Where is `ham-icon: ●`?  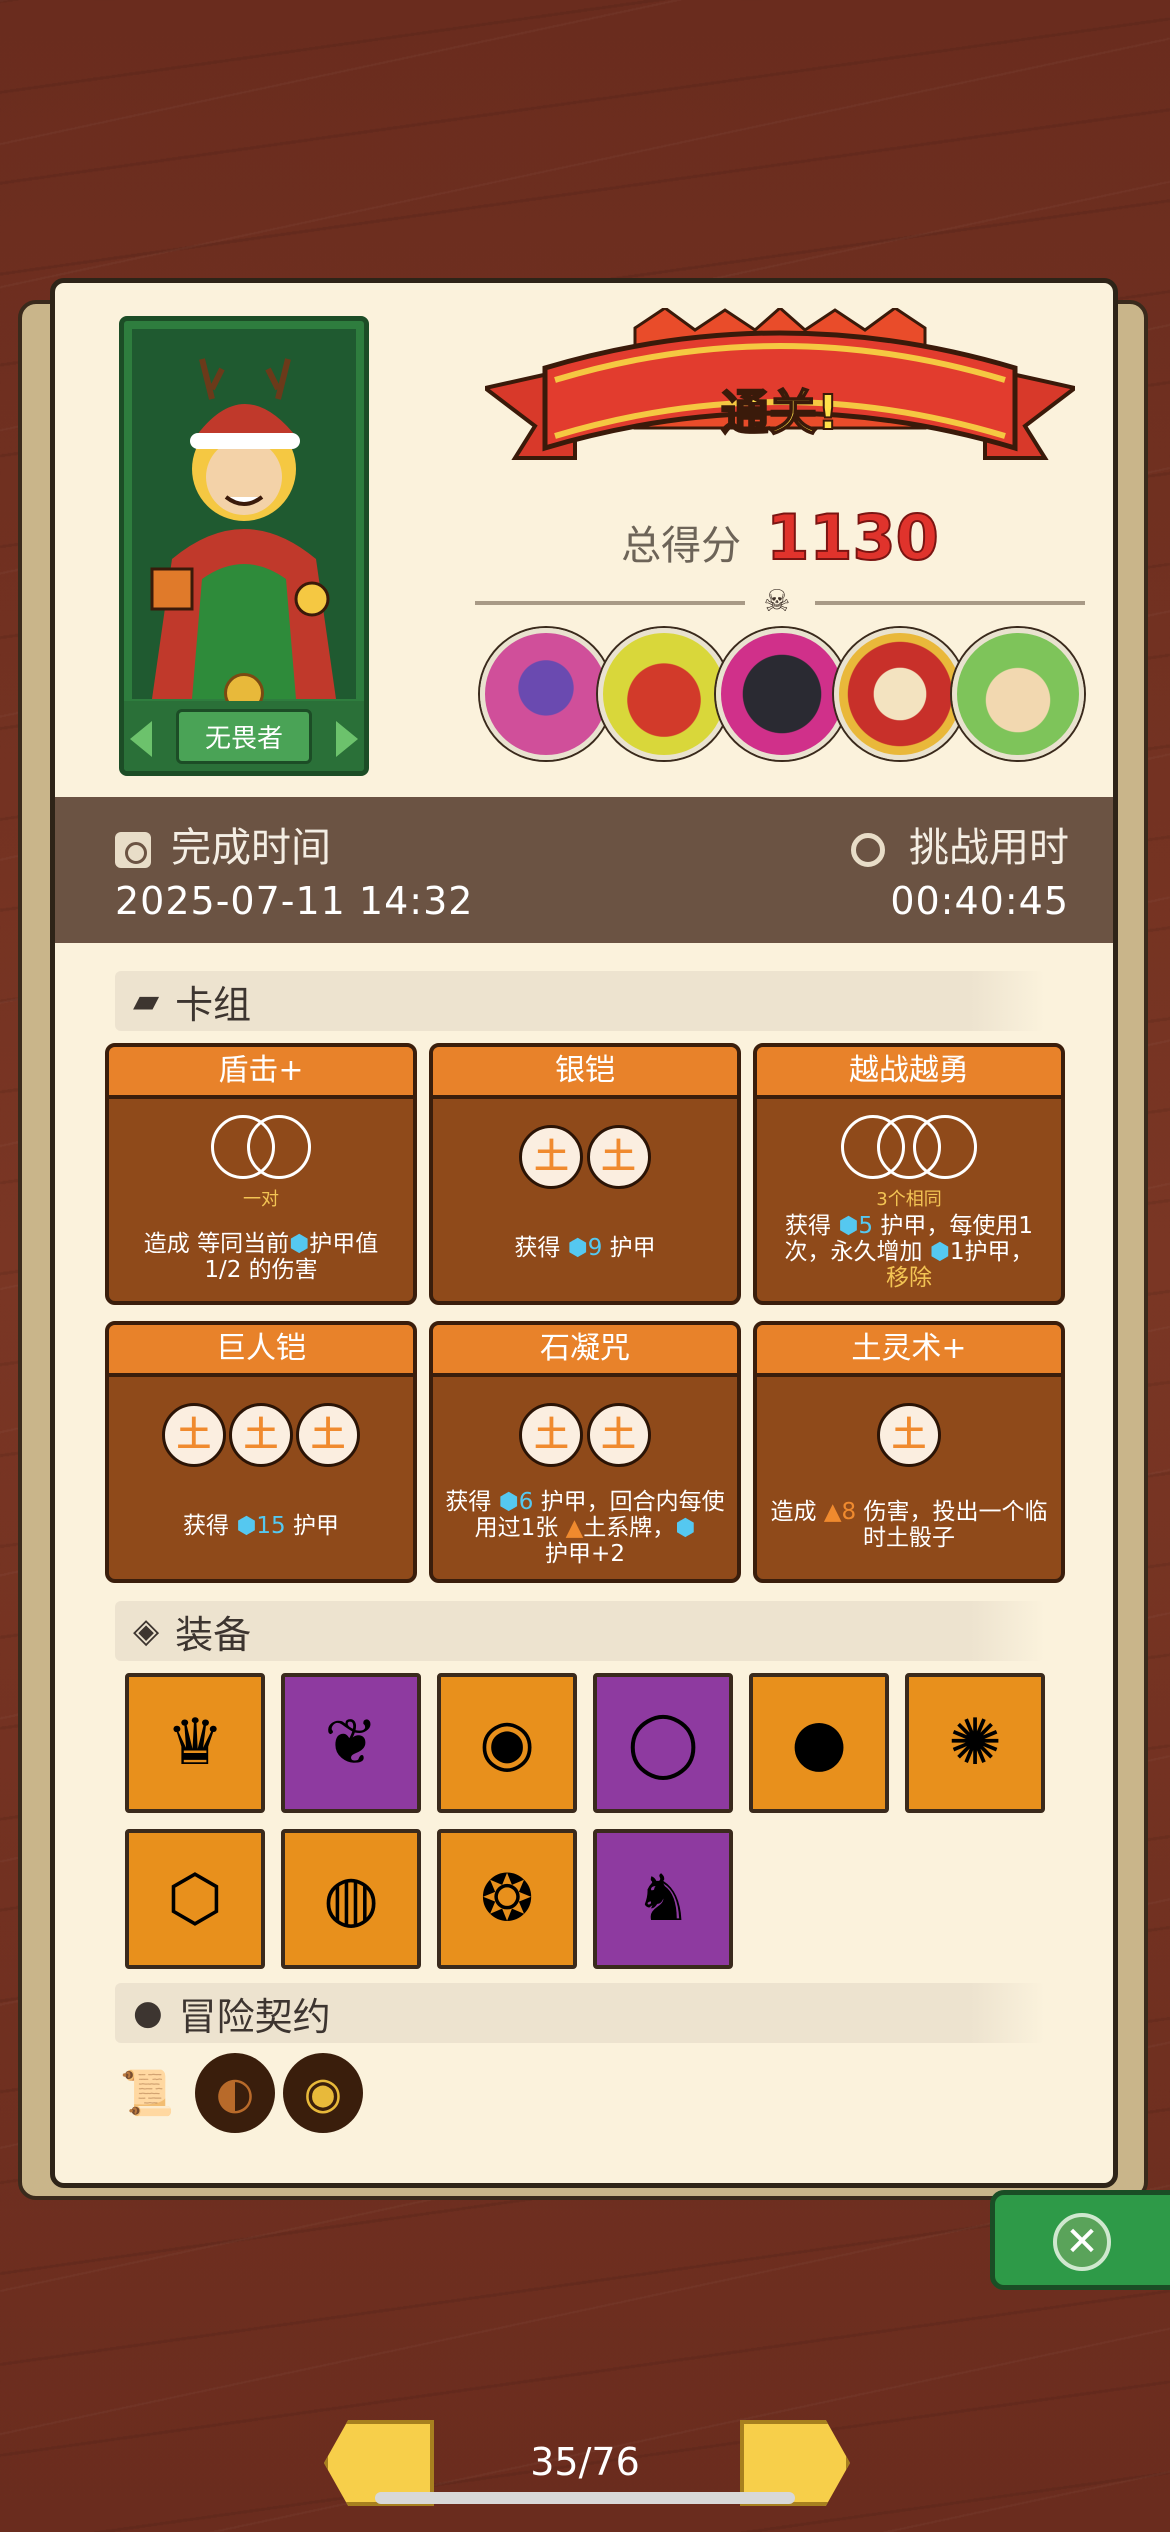 ham-icon: ● is located at coordinates (819, 1743).